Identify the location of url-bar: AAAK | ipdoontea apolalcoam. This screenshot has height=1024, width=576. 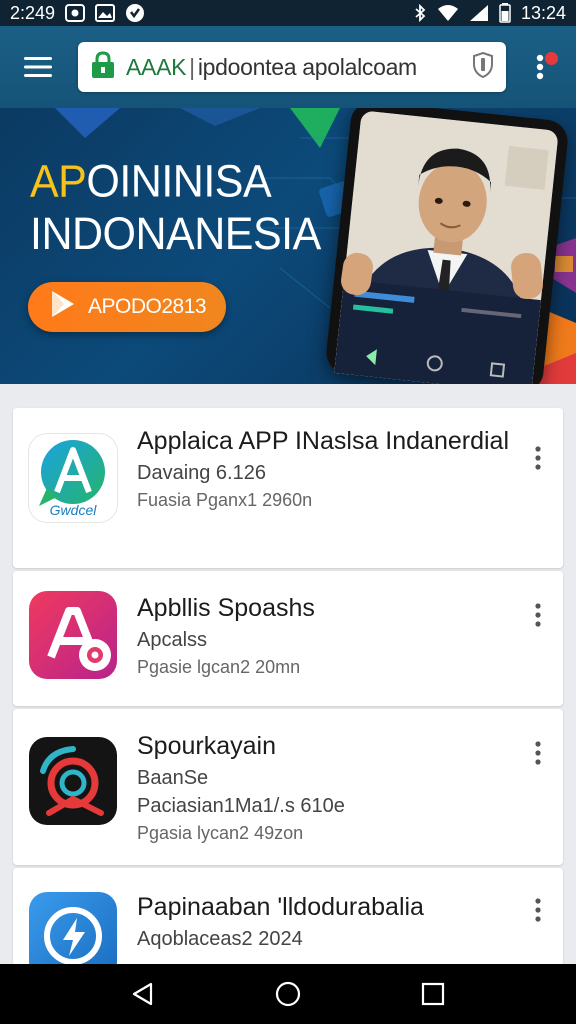
(292, 67).